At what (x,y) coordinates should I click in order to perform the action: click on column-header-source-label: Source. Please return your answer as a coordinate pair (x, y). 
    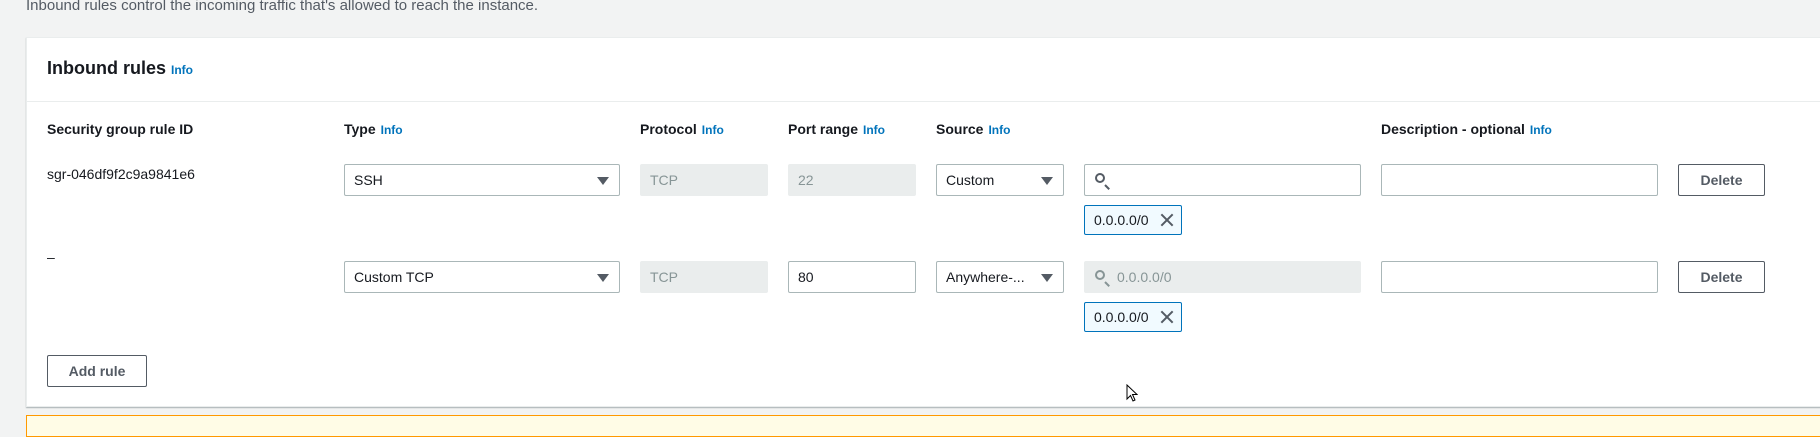
    Looking at the image, I should click on (960, 129).